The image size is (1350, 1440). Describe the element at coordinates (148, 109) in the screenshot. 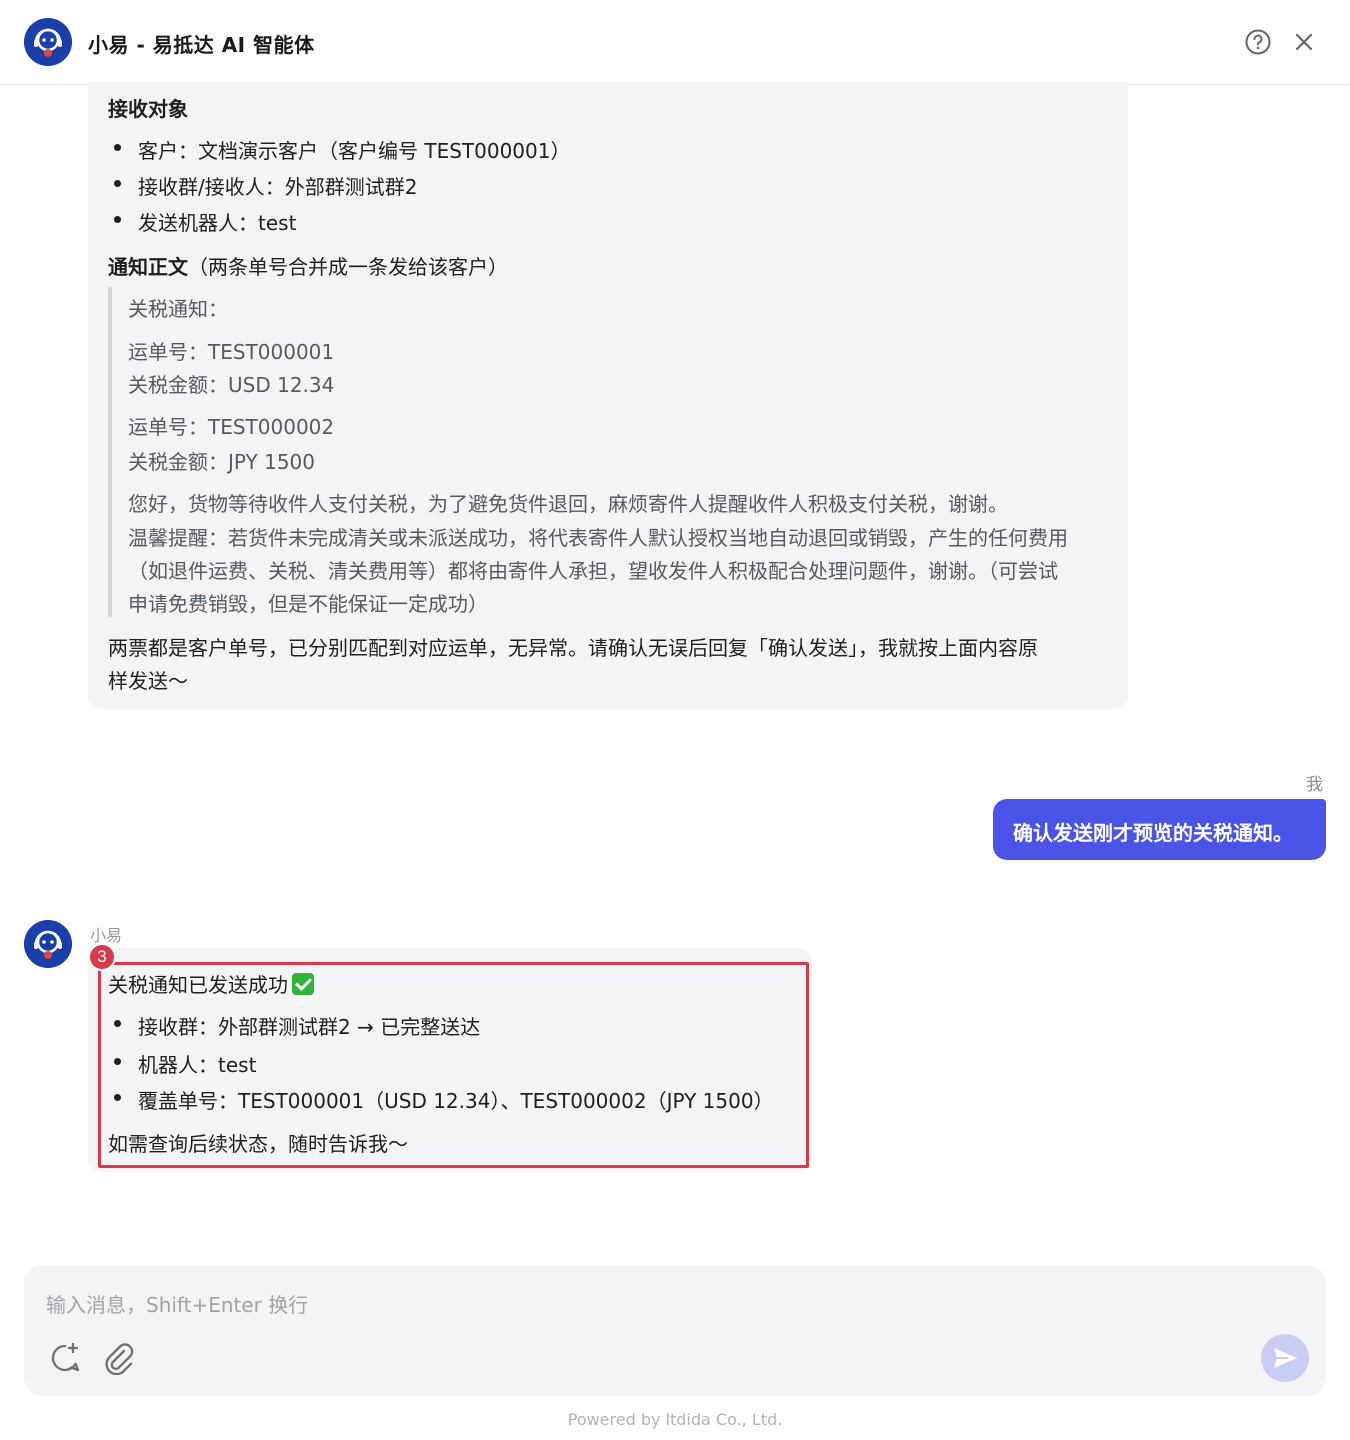

I see `recipients-heading: 接收对象` at that location.